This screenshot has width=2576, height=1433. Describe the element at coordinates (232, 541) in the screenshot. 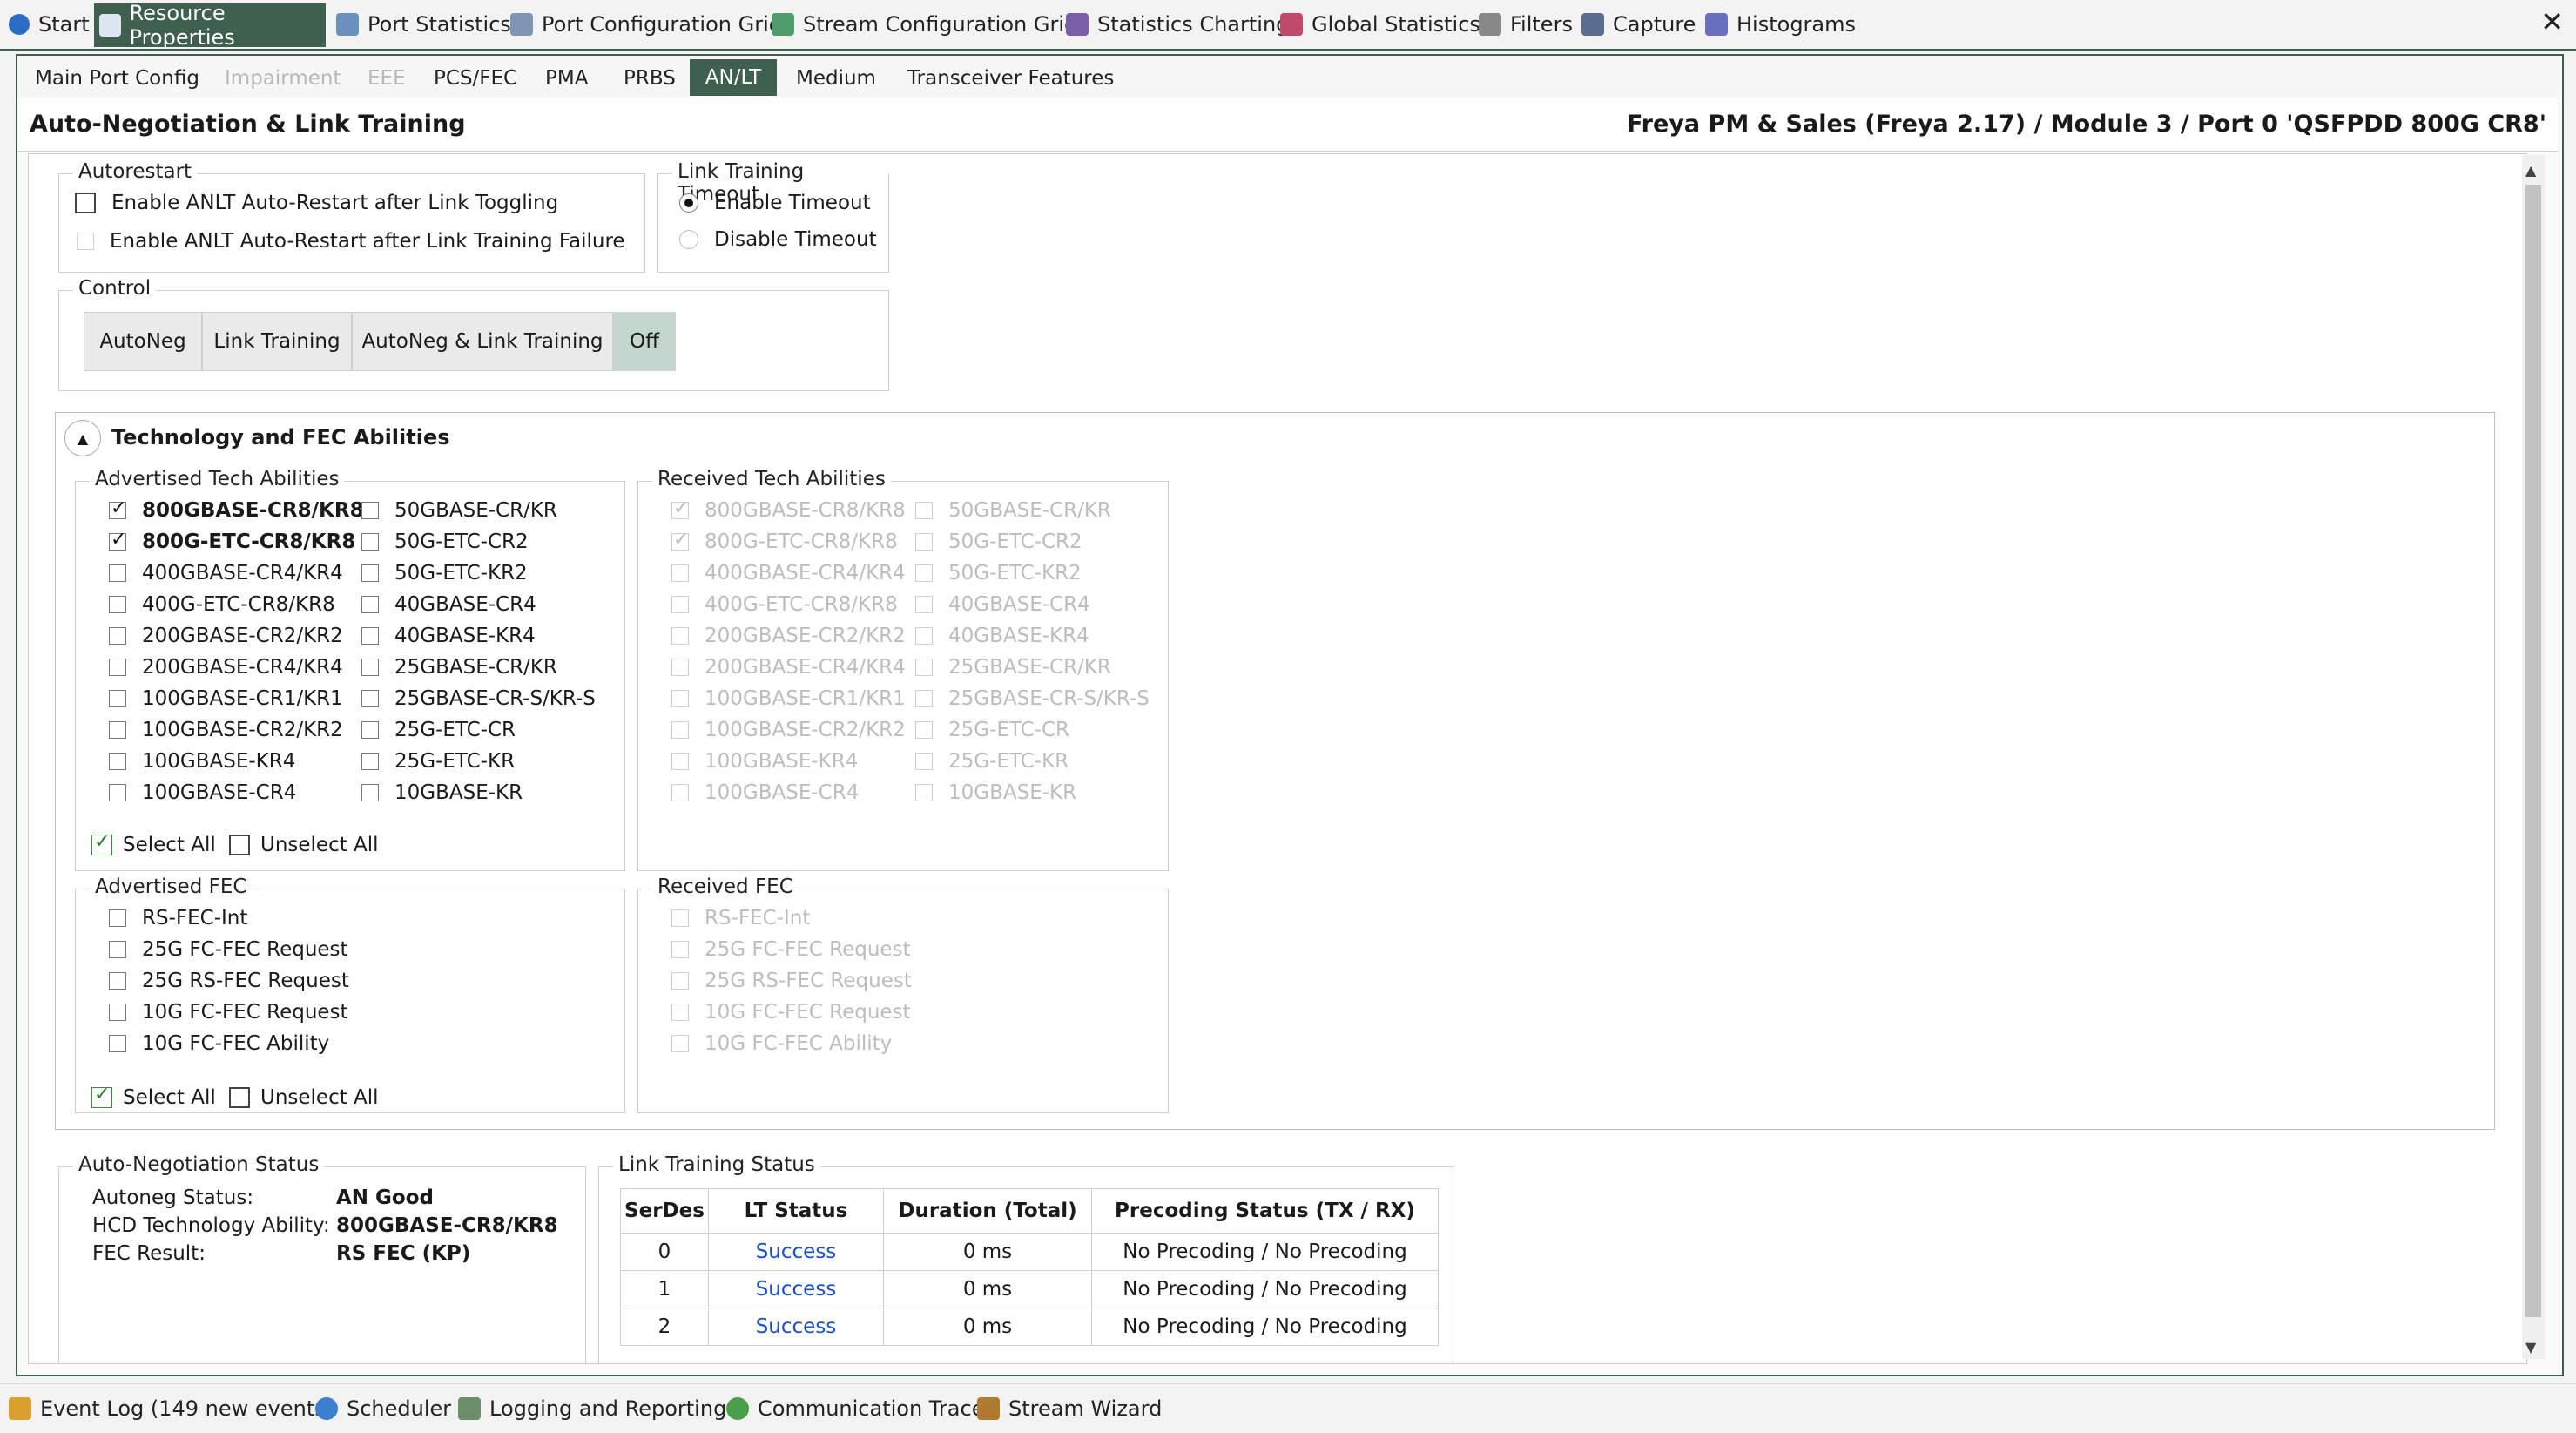

I see `tech-ability-item: 800G-ETC-CR8/KR8` at that location.